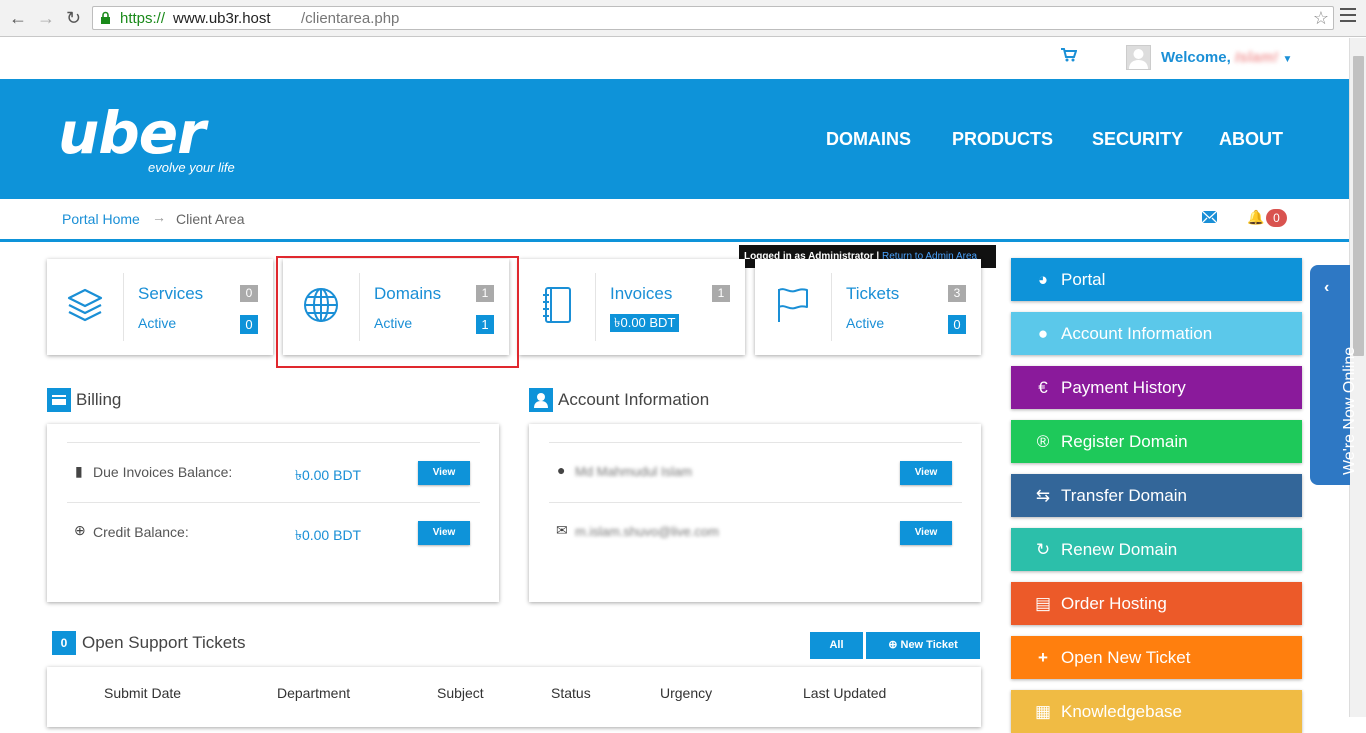 This screenshot has height=733, width=1366. What do you see at coordinates (191, 167) in the screenshot?
I see `logo-tagline: evolve your life` at bounding box center [191, 167].